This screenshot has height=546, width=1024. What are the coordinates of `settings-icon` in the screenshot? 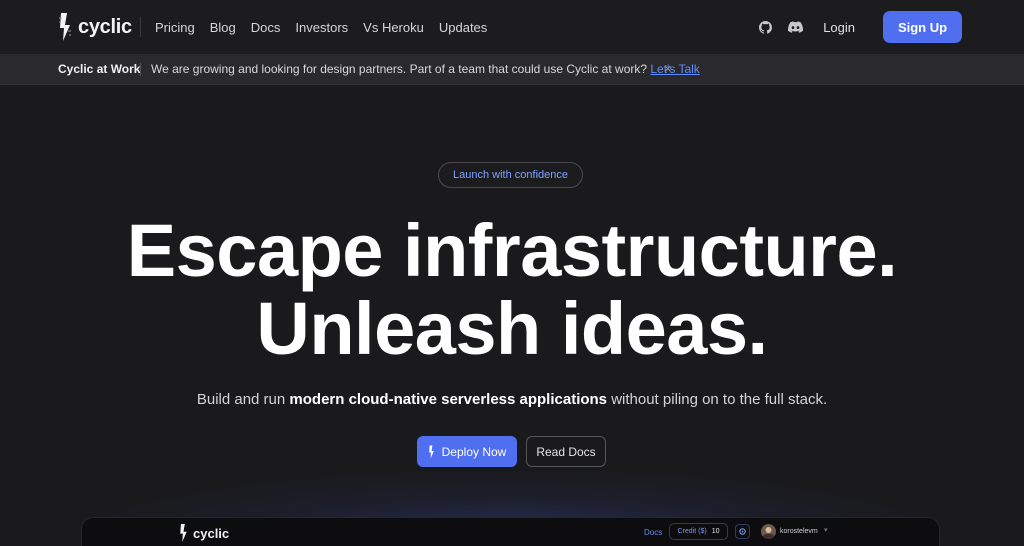 It's located at (742, 531).